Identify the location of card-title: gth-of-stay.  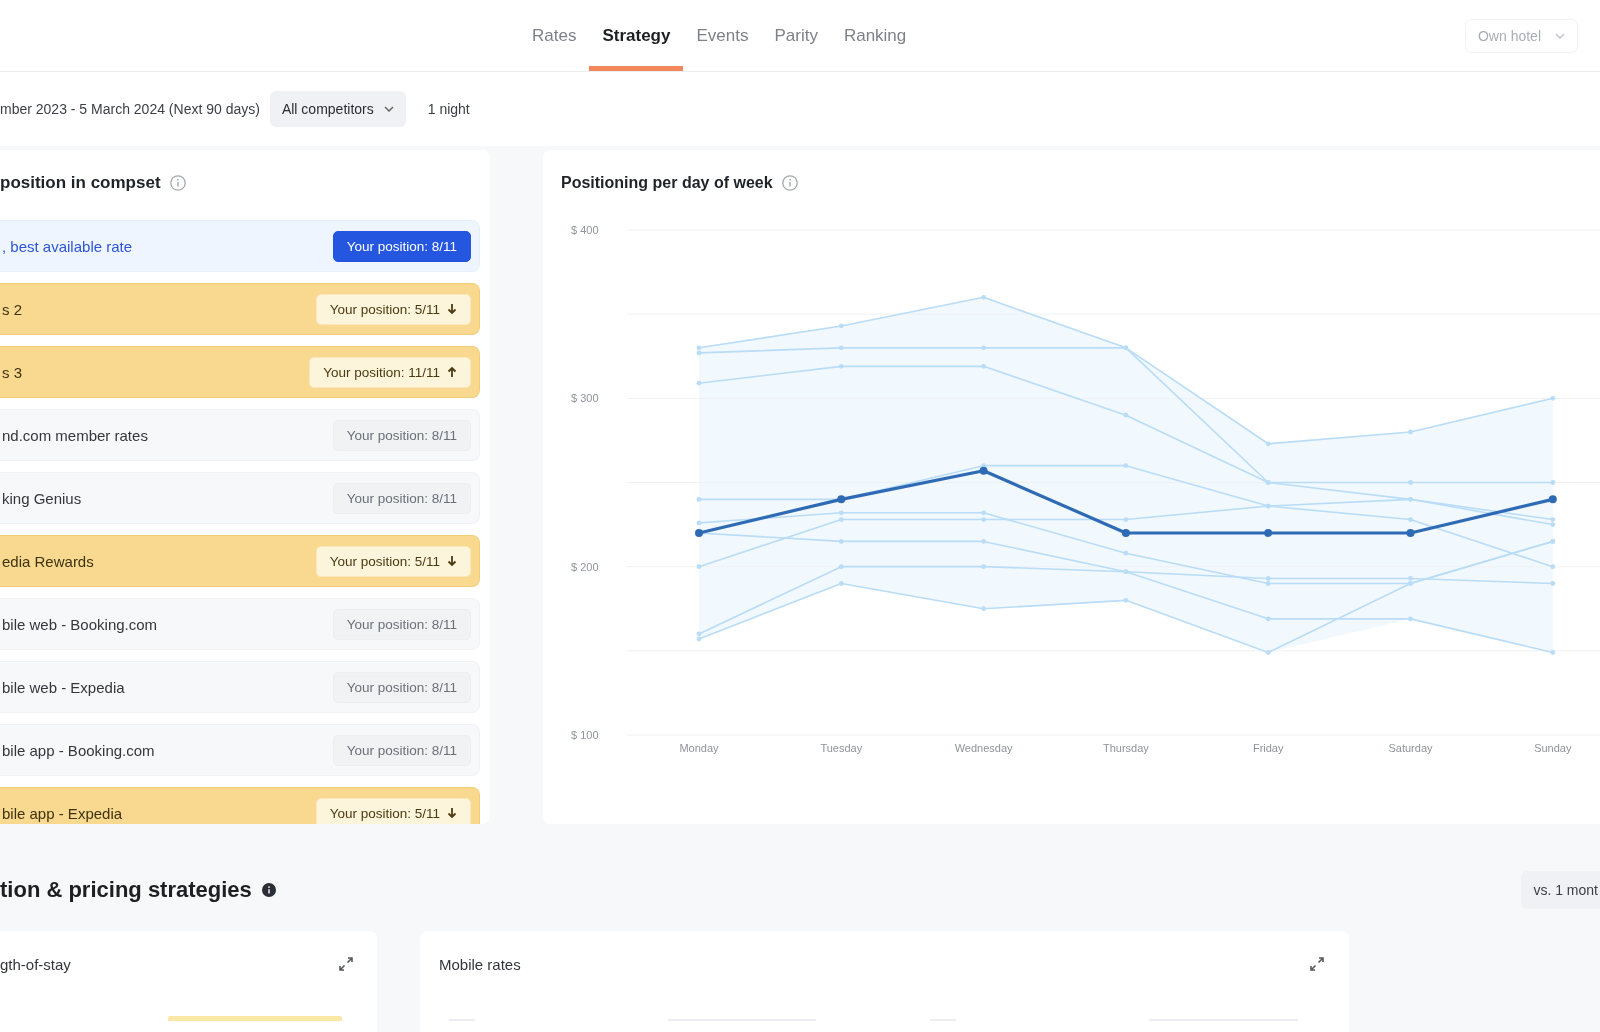
(35, 964).